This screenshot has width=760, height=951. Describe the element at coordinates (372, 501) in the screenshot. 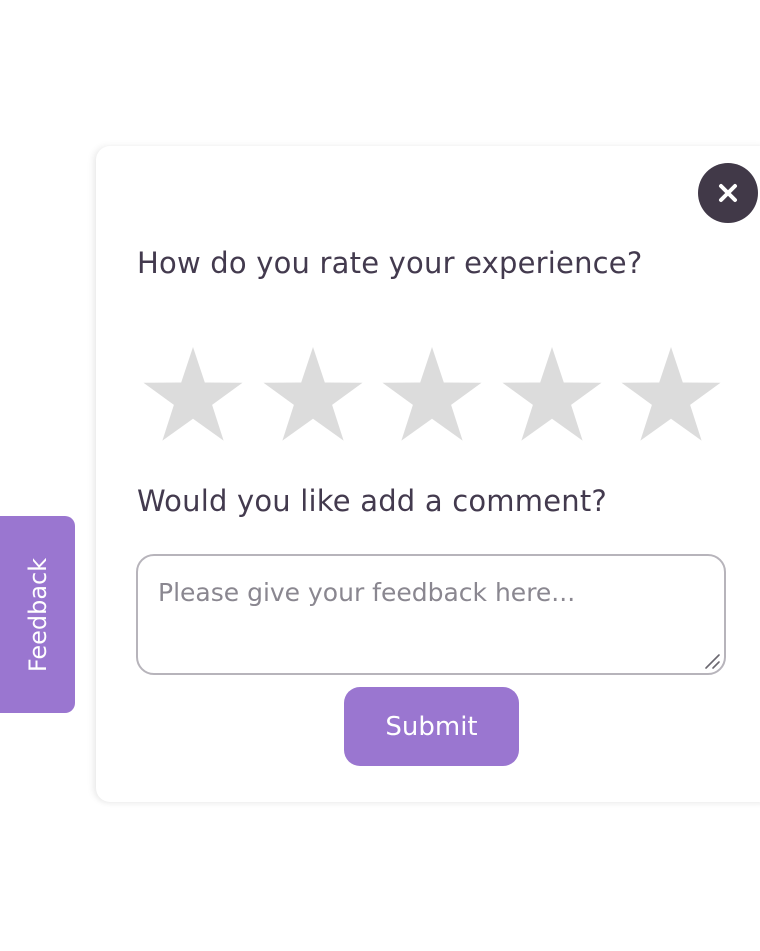

I see `comment-question: Would you like add a comment?` at that location.